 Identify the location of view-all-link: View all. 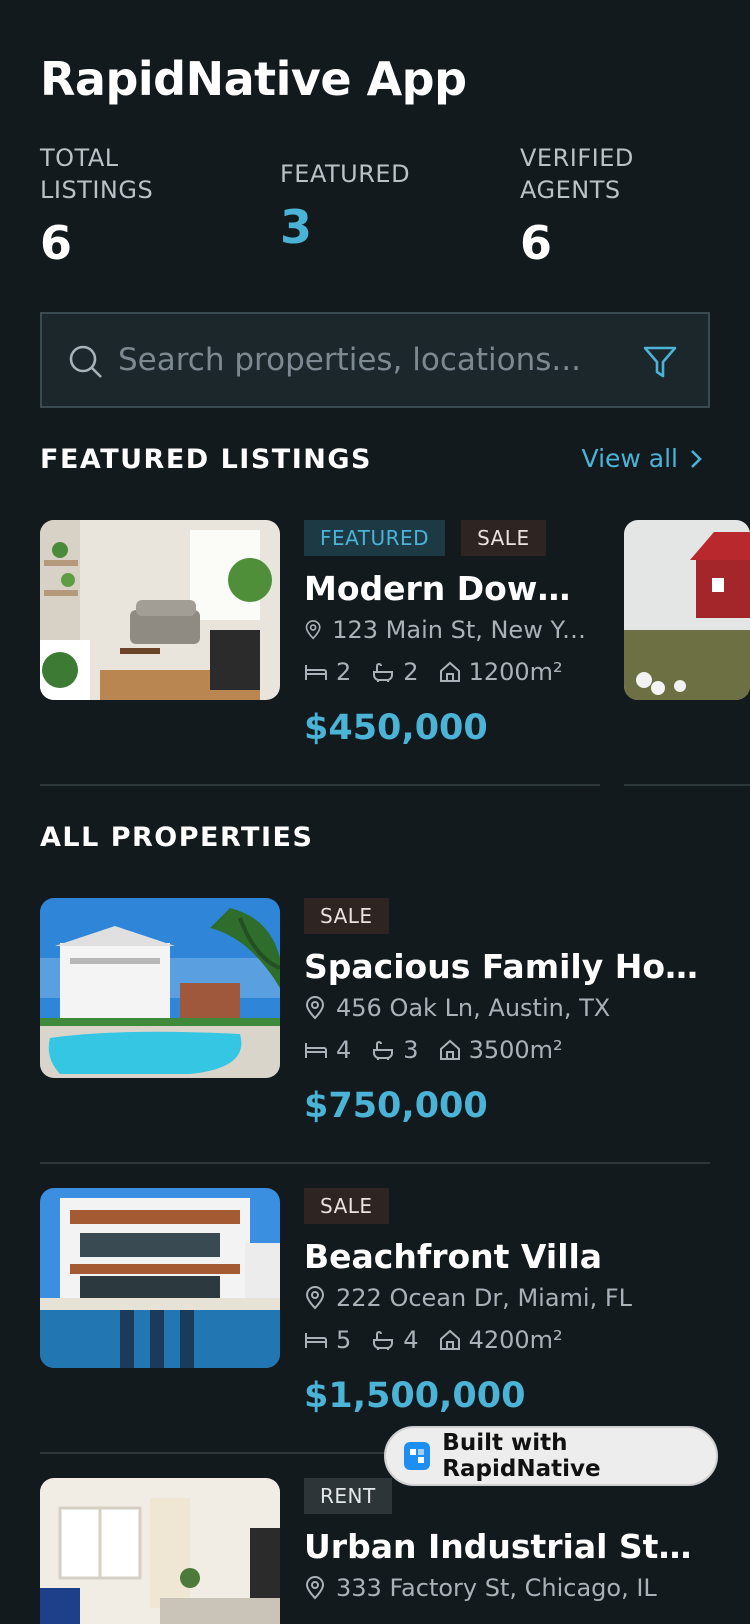
(642, 458).